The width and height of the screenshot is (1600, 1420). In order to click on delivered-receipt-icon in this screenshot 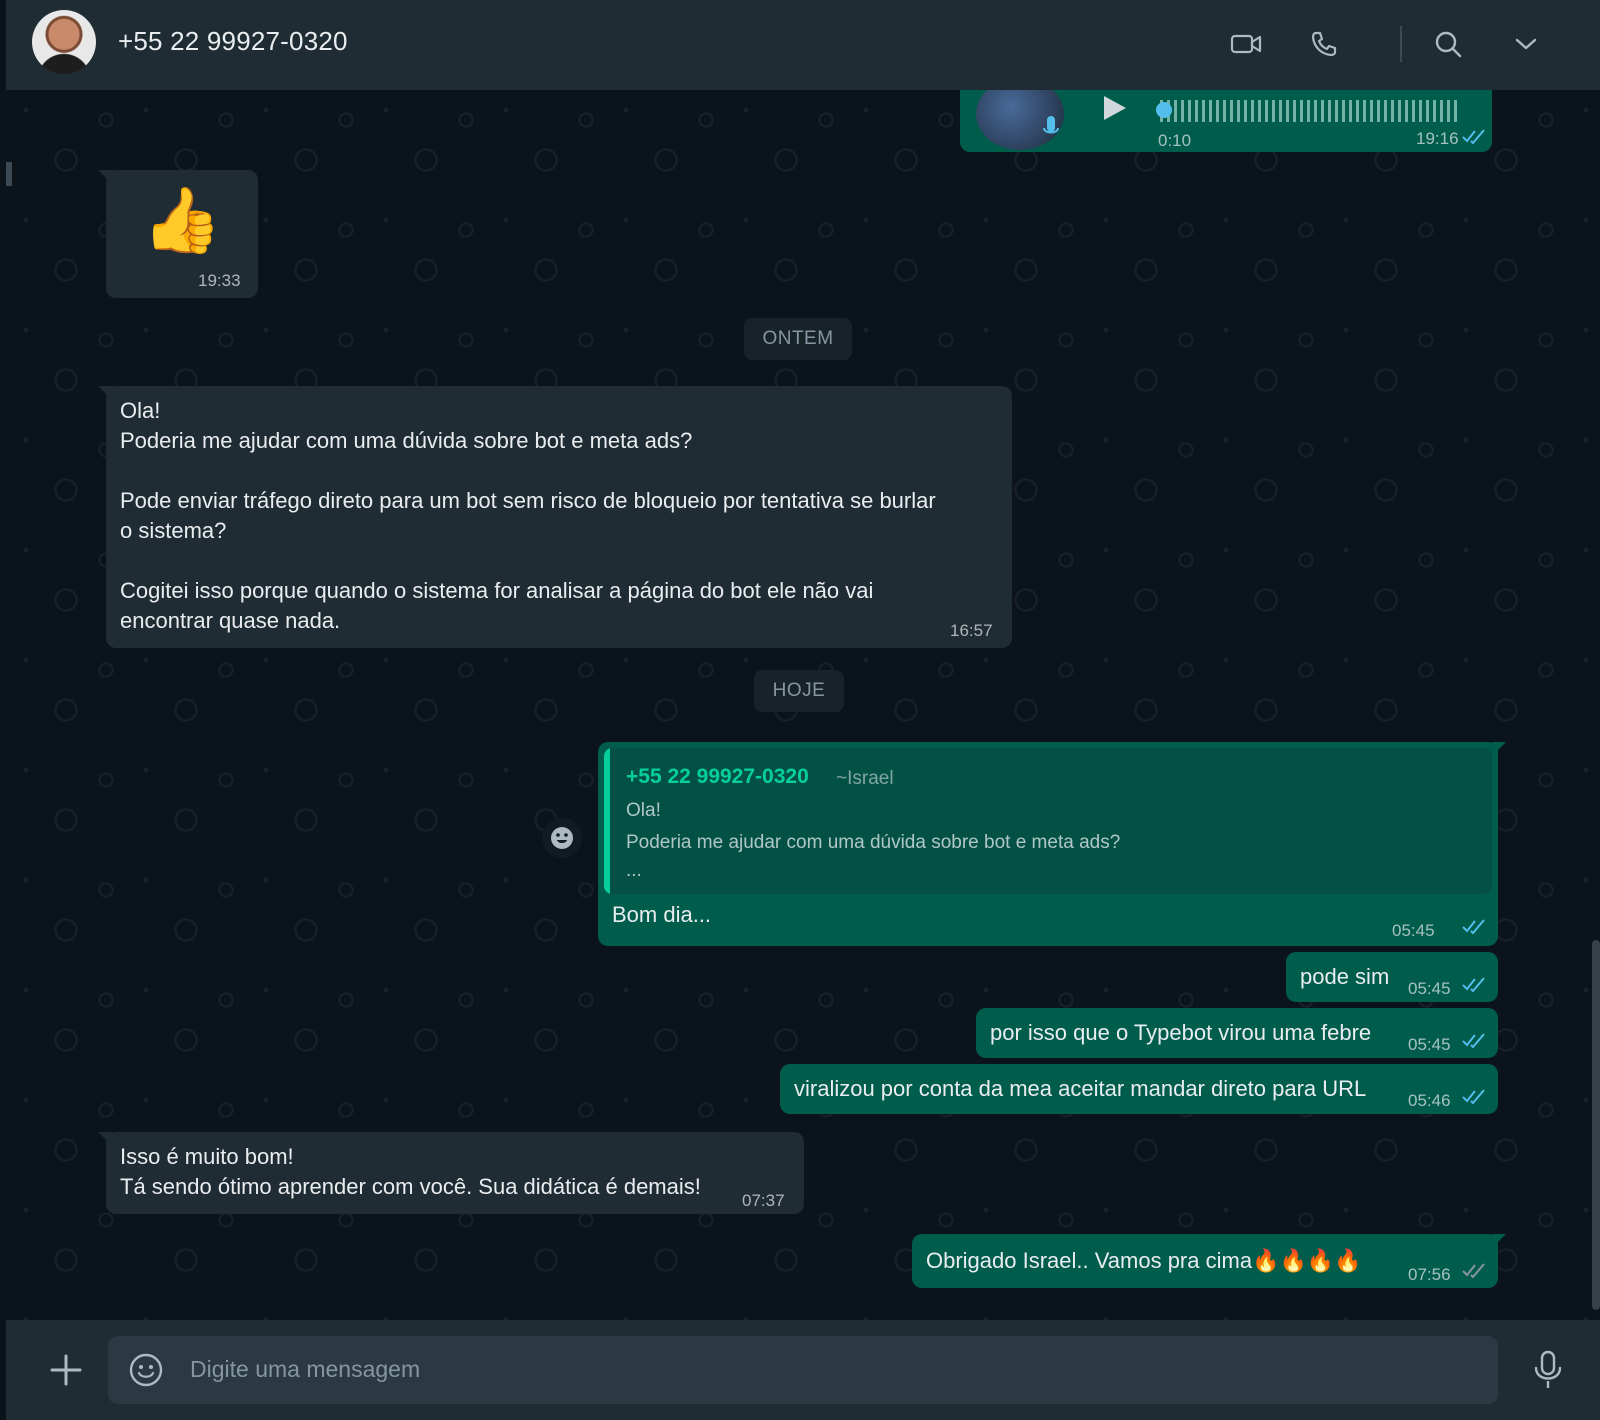, I will do `click(1473, 1270)`.